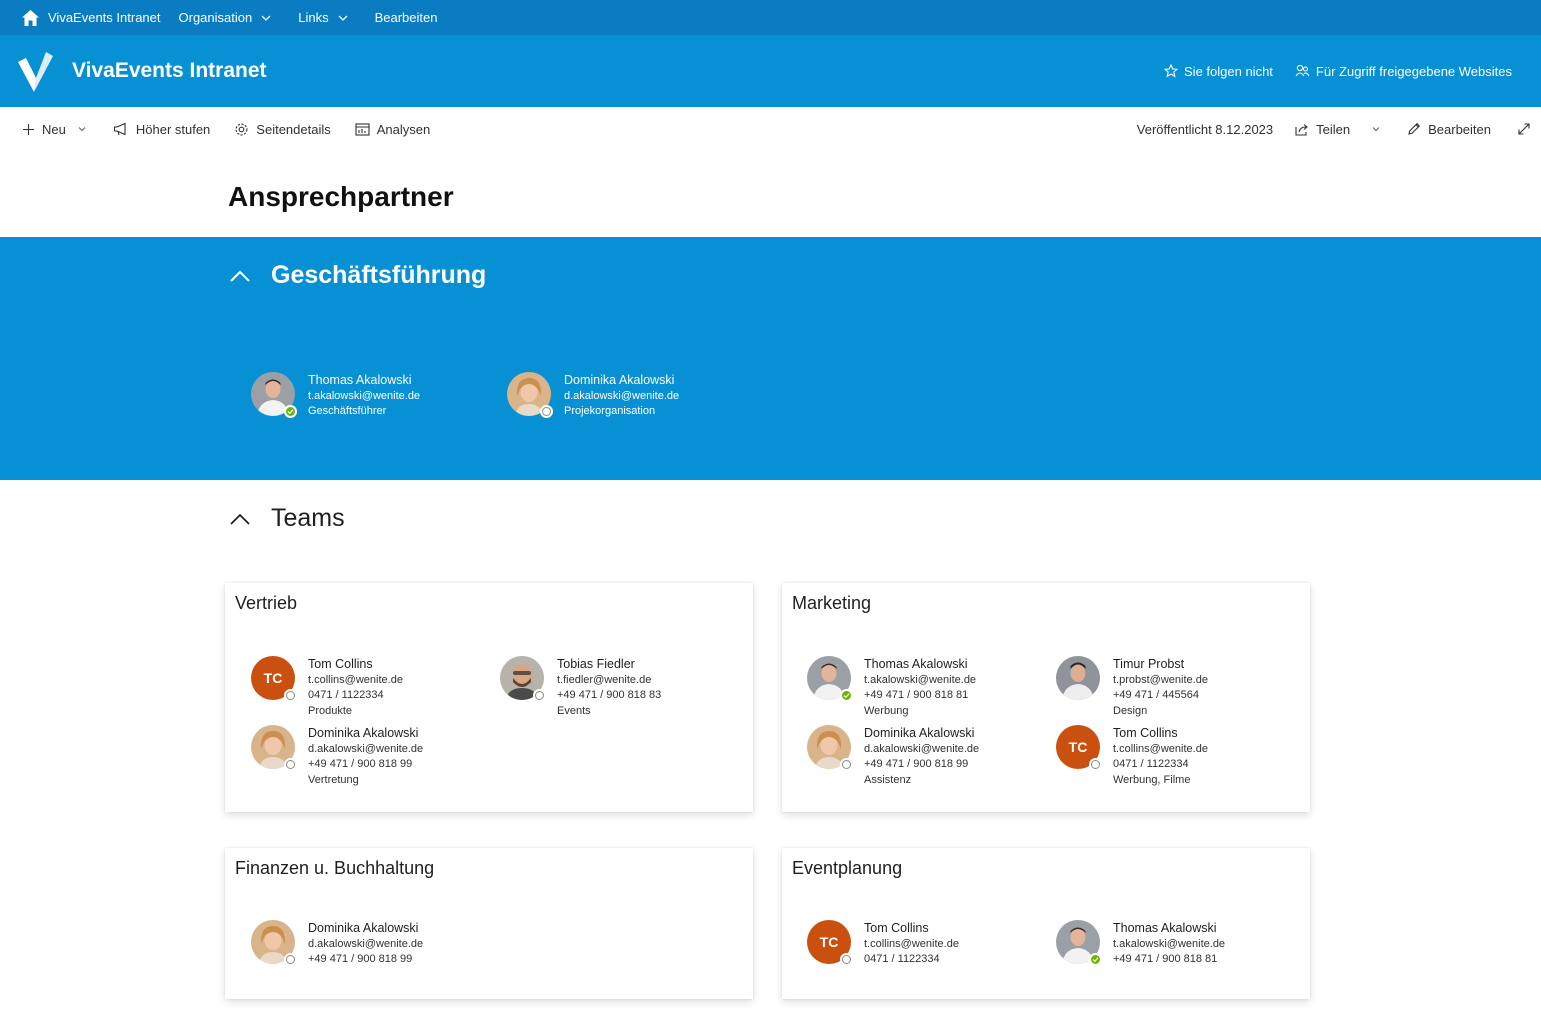 Image resolution: width=1541 pixels, height=1027 pixels. What do you see at coordinates (846, 695) in the screenshot?
I see `presence-available-icon` at bounding box center [846, 695].